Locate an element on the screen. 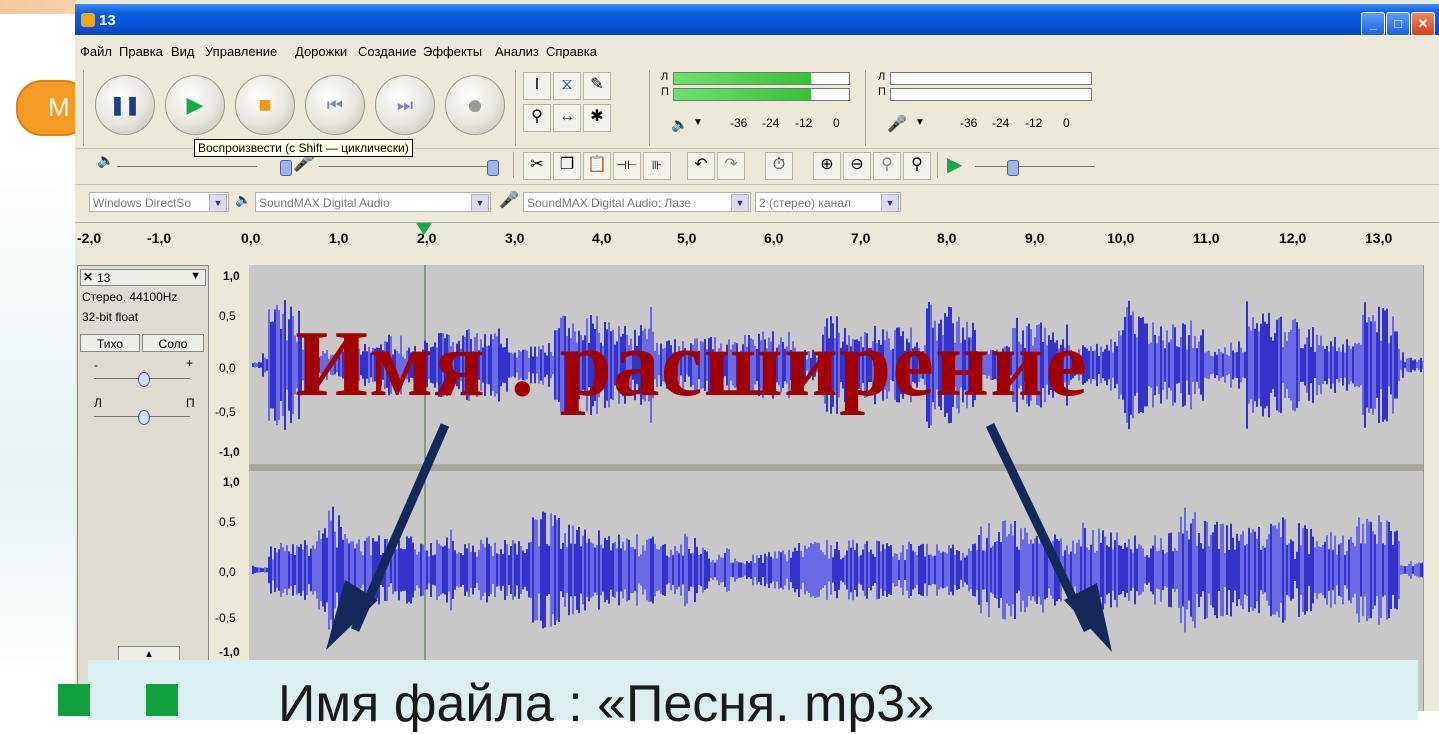 The image size is (1439, 734). caption-text: Имя файла : «Песня. mp3» is located at coordinates (606, 704).